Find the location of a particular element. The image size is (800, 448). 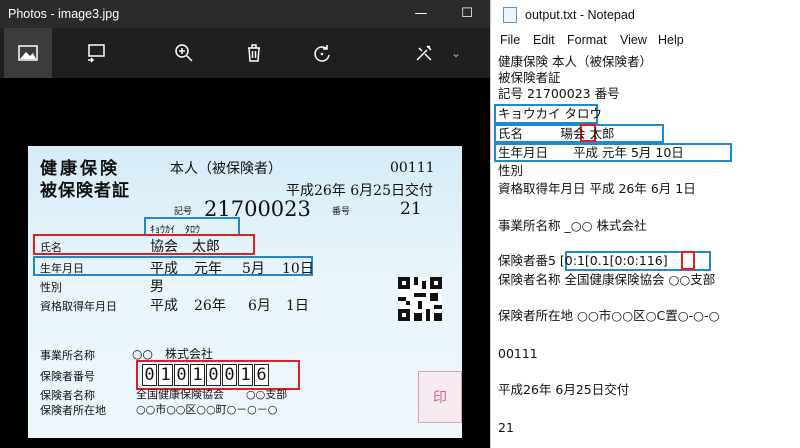

text-line: 性別 is located at coordinates (511, 170).